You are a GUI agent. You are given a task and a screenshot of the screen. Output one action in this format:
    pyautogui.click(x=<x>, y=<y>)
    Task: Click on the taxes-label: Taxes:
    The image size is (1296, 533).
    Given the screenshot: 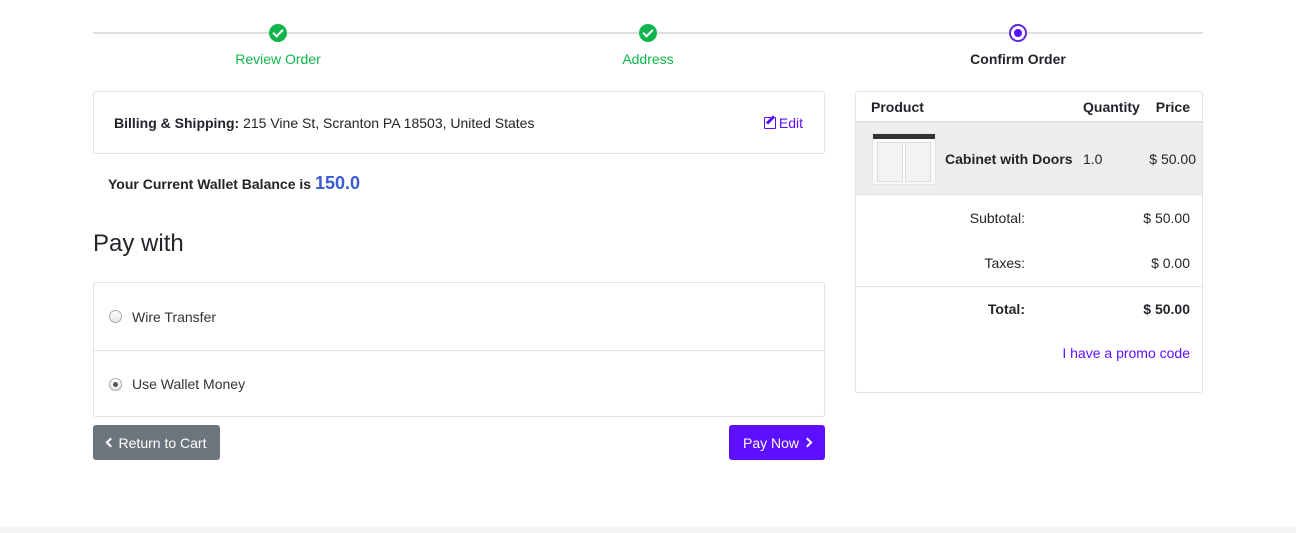 What is the action you would take?
    pyautogui.click(x=1004, y=263)
    